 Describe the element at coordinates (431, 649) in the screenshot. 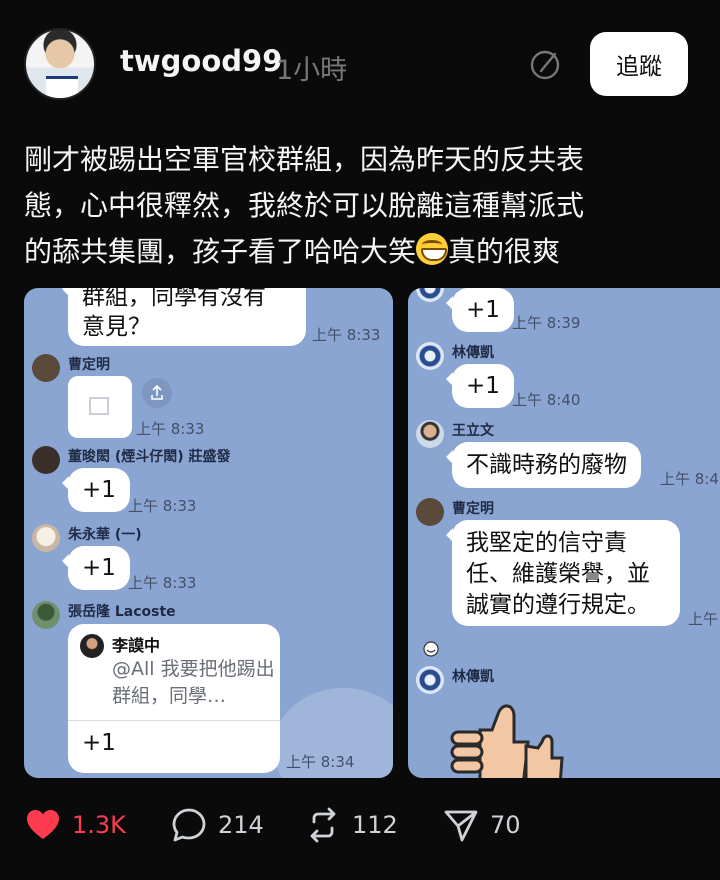

I see `emoji-sticker-icon` at that location.